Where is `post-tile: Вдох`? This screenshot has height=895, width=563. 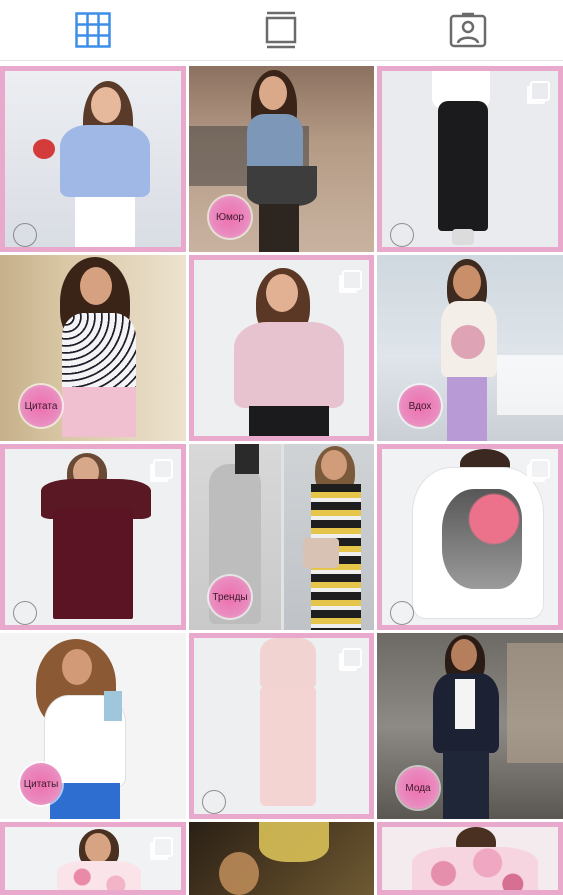 post-tile: Вдох is located at coordinates (470, 348).